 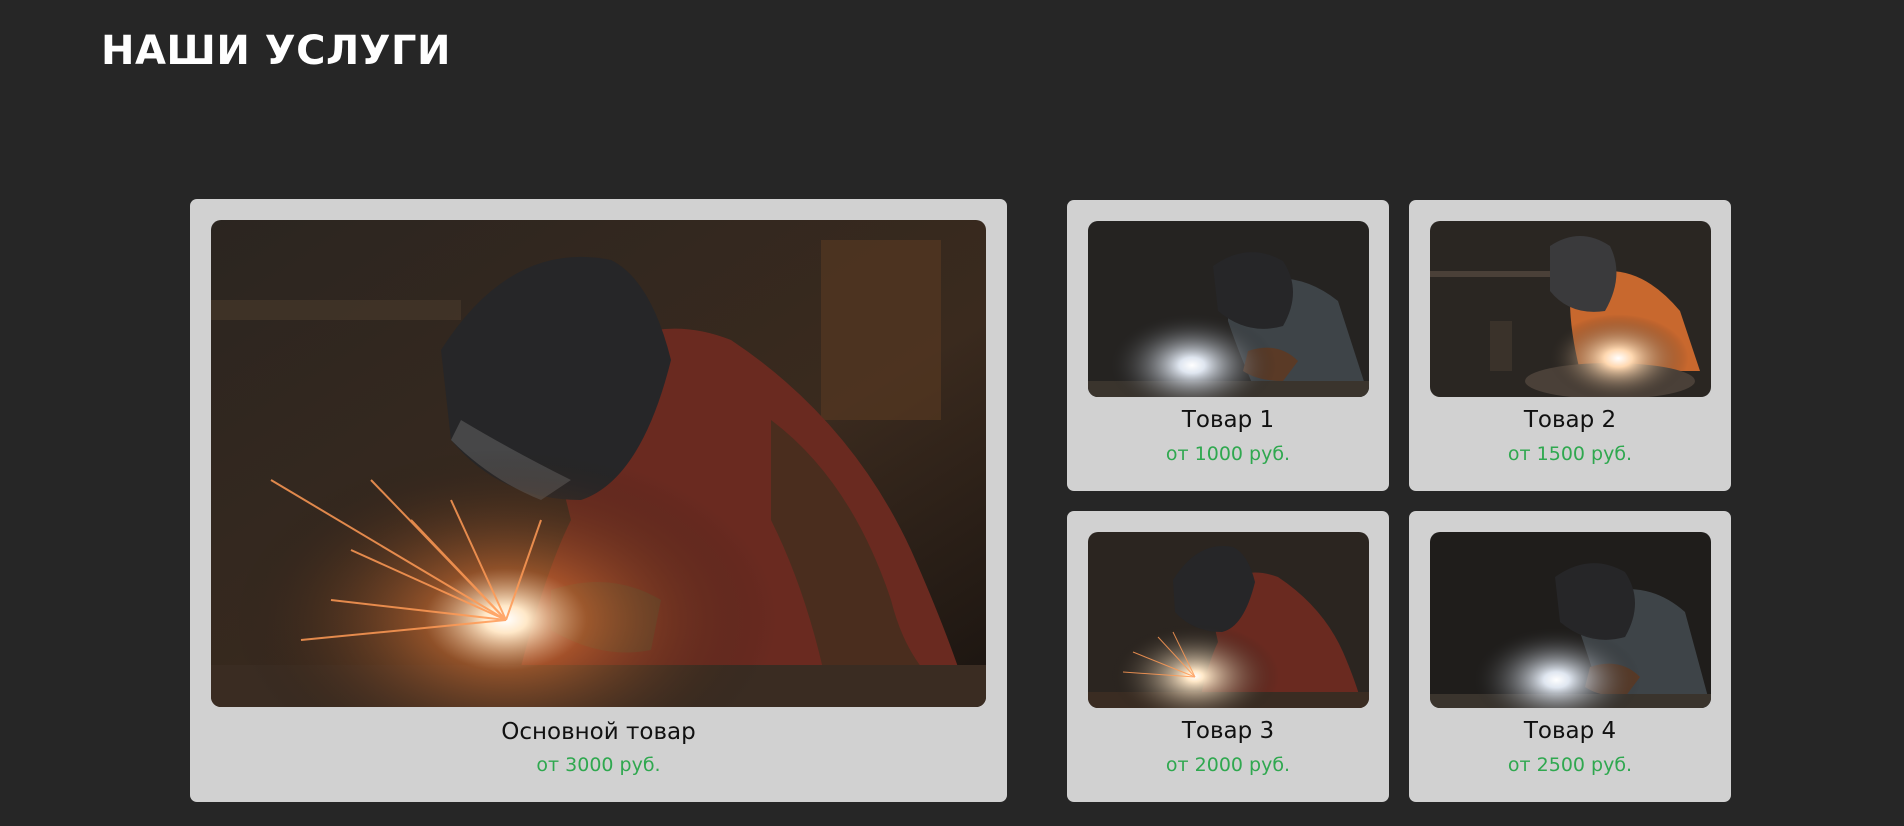 I want to click on page-title: НАШИ УСЛУГИ, so click(x=276, y=51).